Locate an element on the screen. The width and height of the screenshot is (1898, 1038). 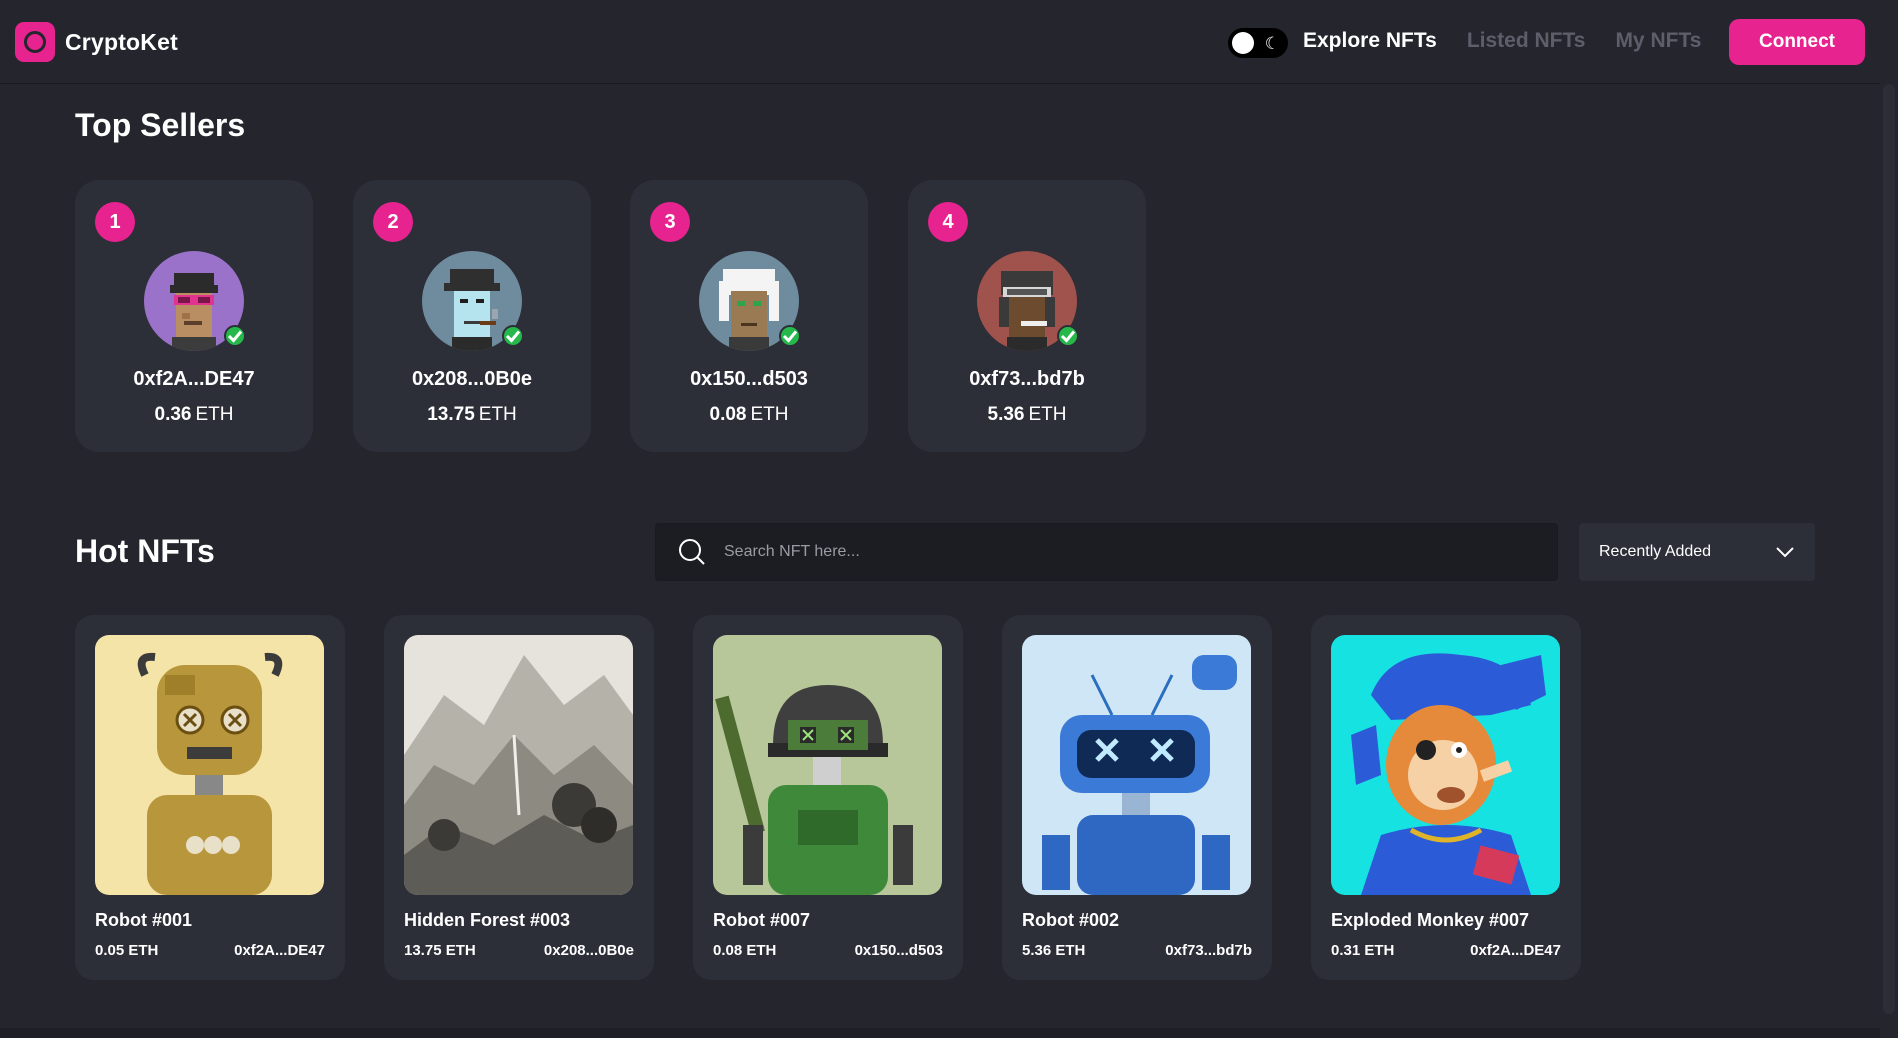
seller-card: 1 0xf2A...DE47 0.36 ETH is located at coordinates (194, 316).